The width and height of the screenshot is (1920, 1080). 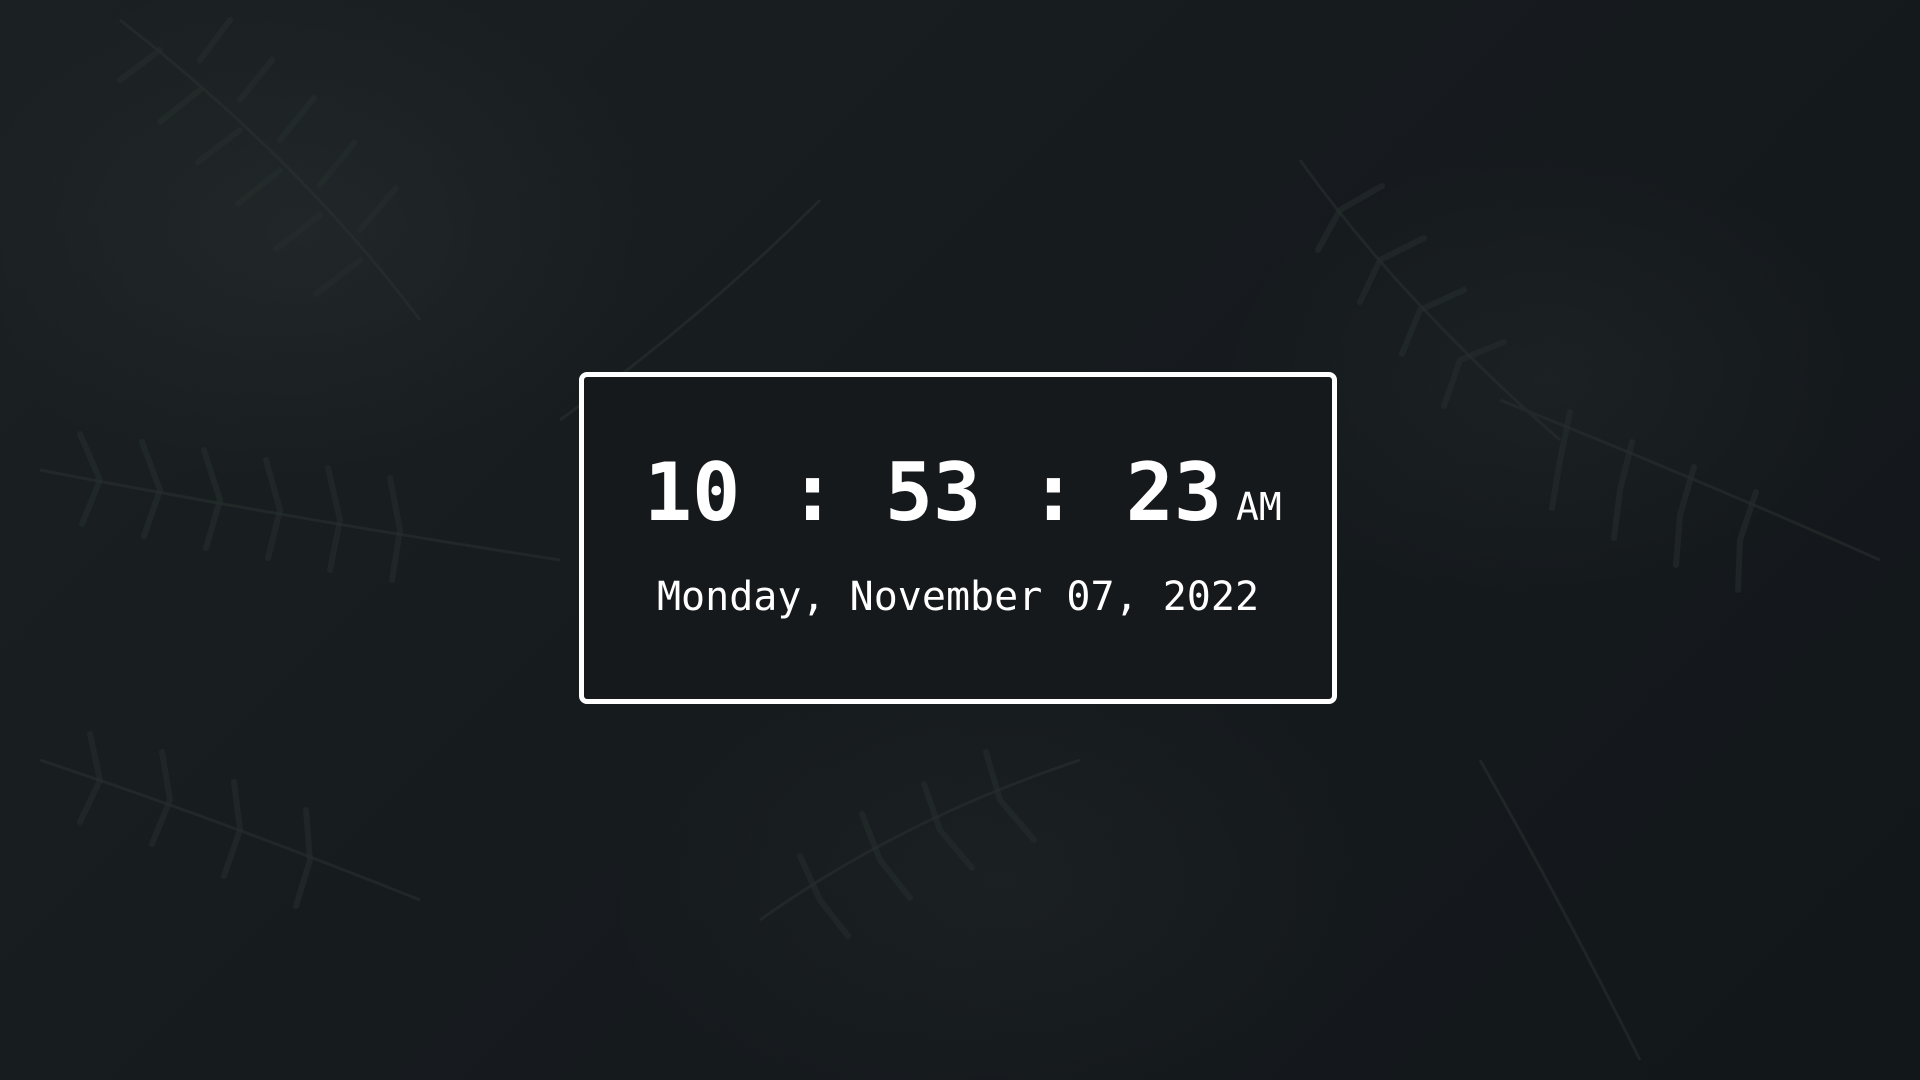 What do you see at coordinates (1174, 492) in the screenshot?
I see `seconds: 23` at bounding box center [1174, 492].